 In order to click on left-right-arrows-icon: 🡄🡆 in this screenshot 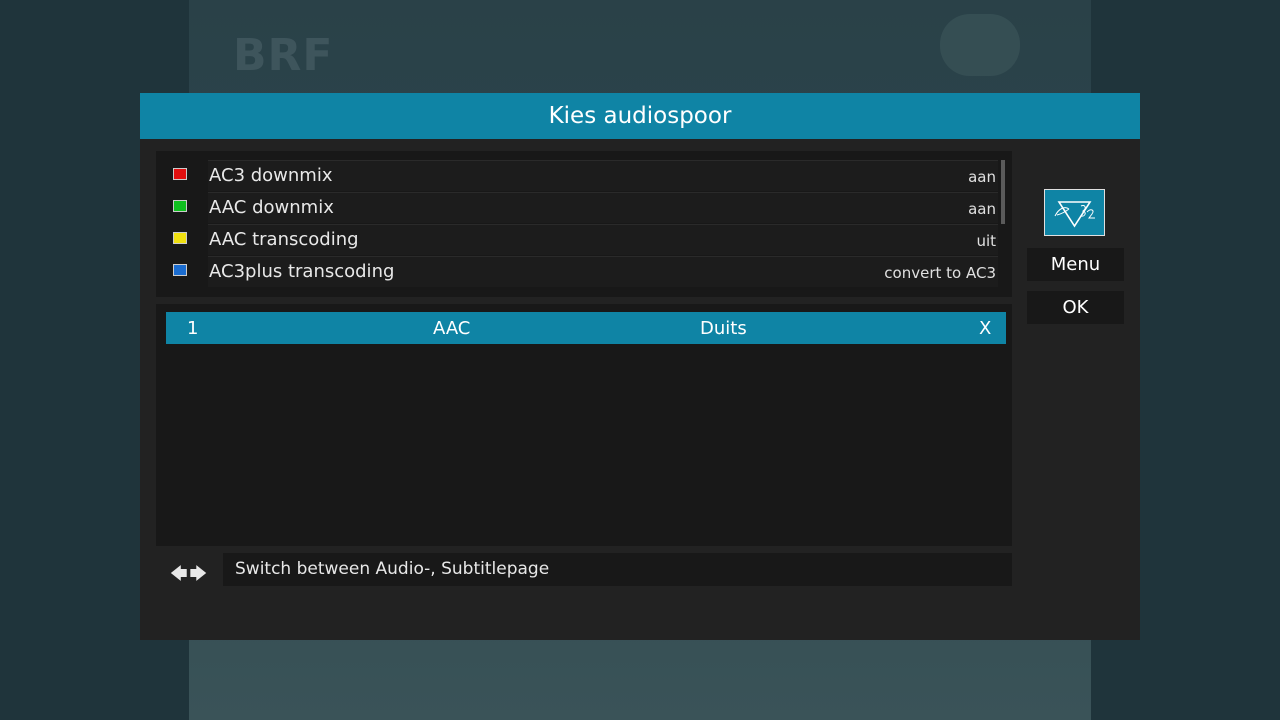, I will do `click(190, 574)`.